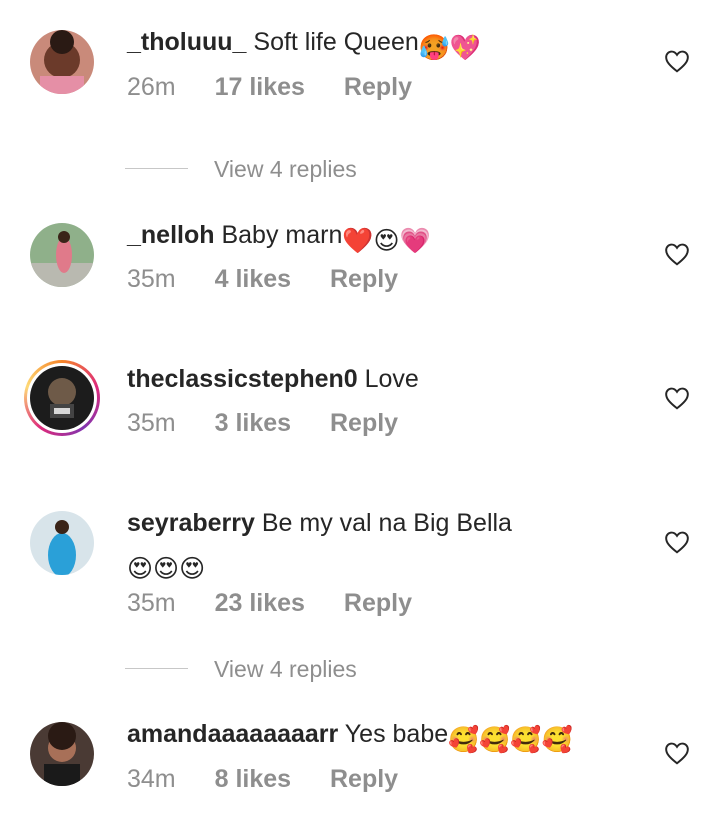 Image resolution: width=720 pixels, height=816 pixels. What do you see at coordinates (260, 603) in the screenshot?
I see `comment-likes: 23 likes` at bounding box center [260, 603].